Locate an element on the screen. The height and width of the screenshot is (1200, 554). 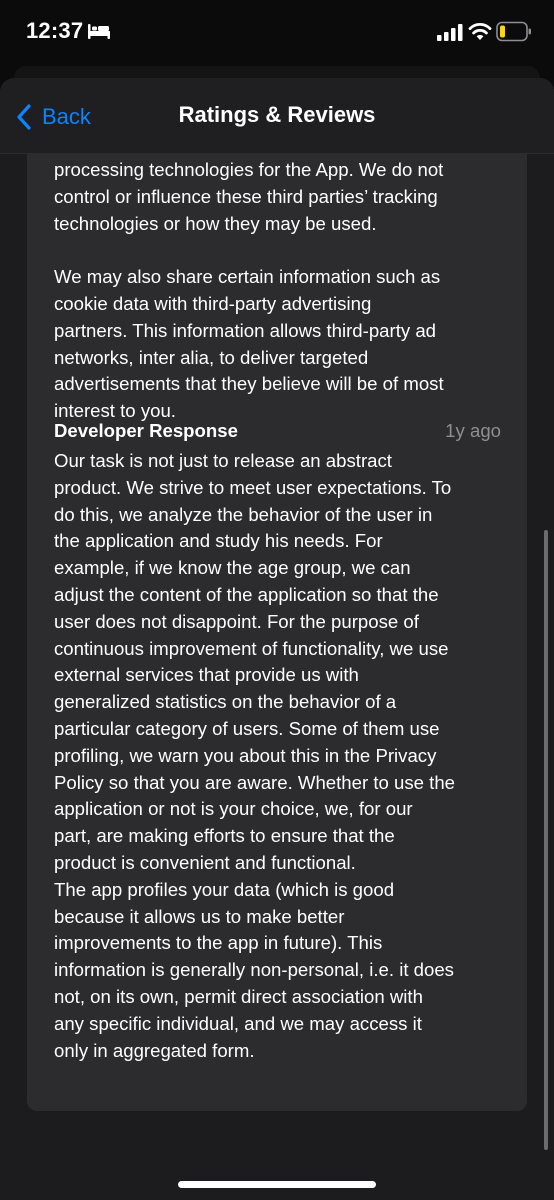
wifi-icon is located at coordinates (480, 31).